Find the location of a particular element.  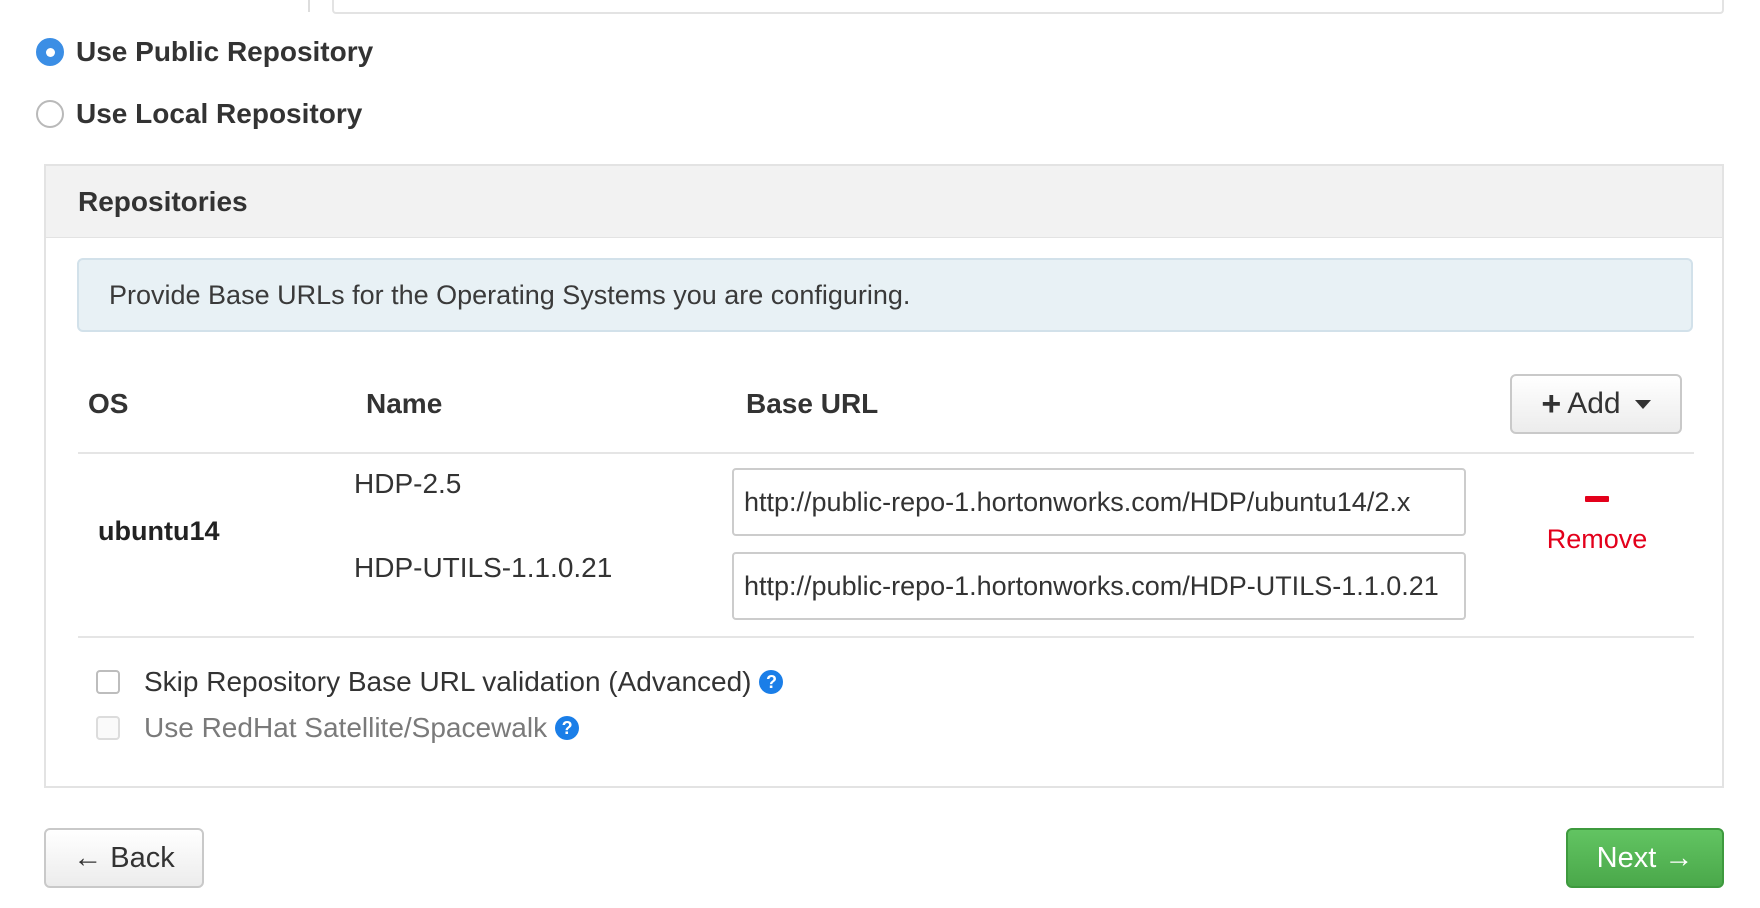

os-name: ubuntu14 is located at coordinates (159, 531).